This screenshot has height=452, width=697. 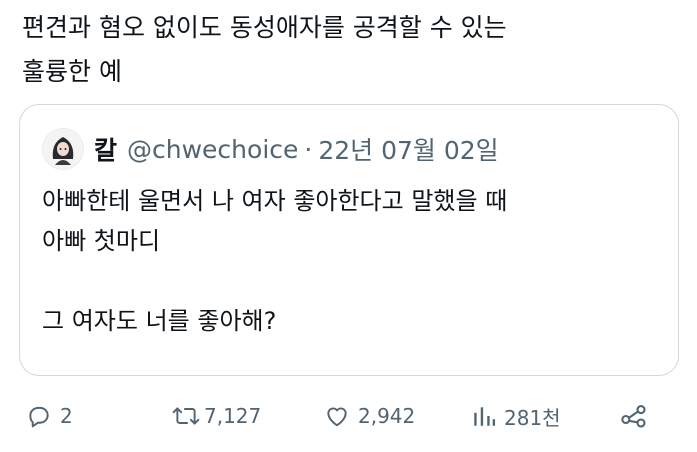 I want to click on views-chart-icon, so click(x=484, y=416).